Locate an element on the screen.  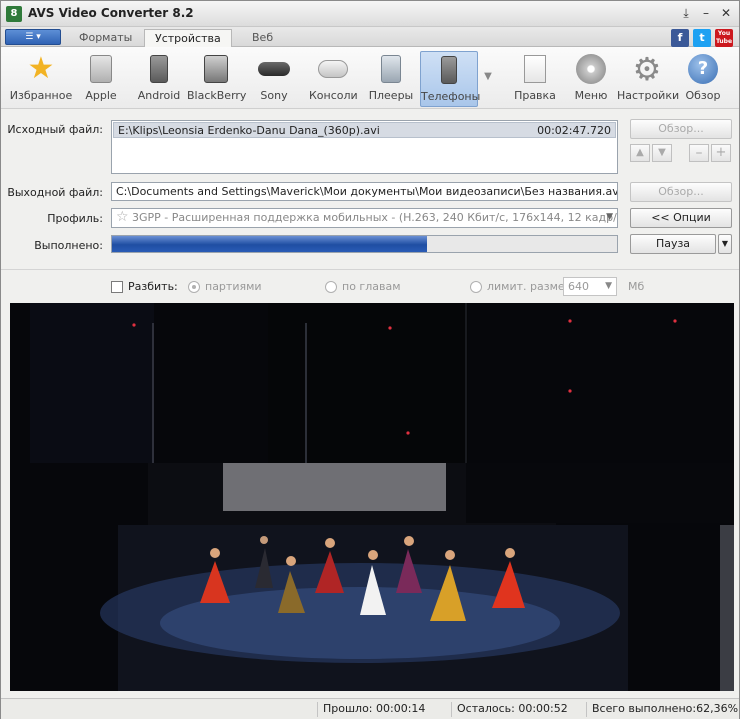
player-icon is located at coordinates (391, 69).